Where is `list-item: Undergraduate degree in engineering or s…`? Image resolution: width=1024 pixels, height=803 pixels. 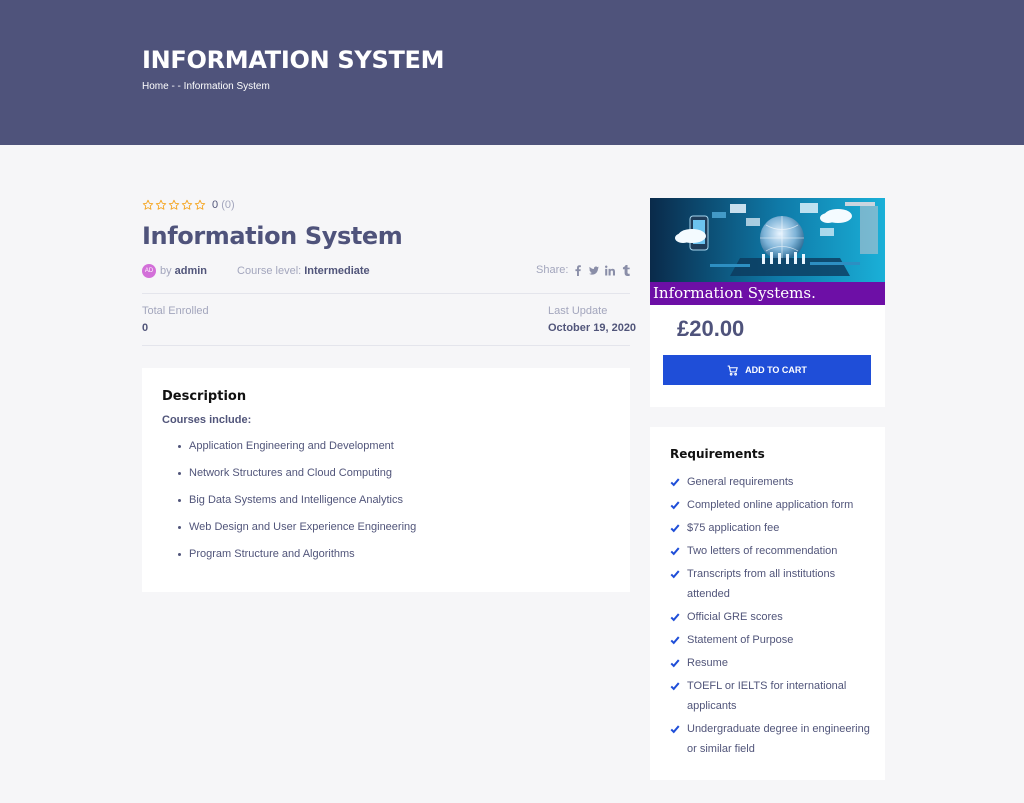
list-item: Undergraduate degree in engineering or s… is located at coordinates (770, 739).